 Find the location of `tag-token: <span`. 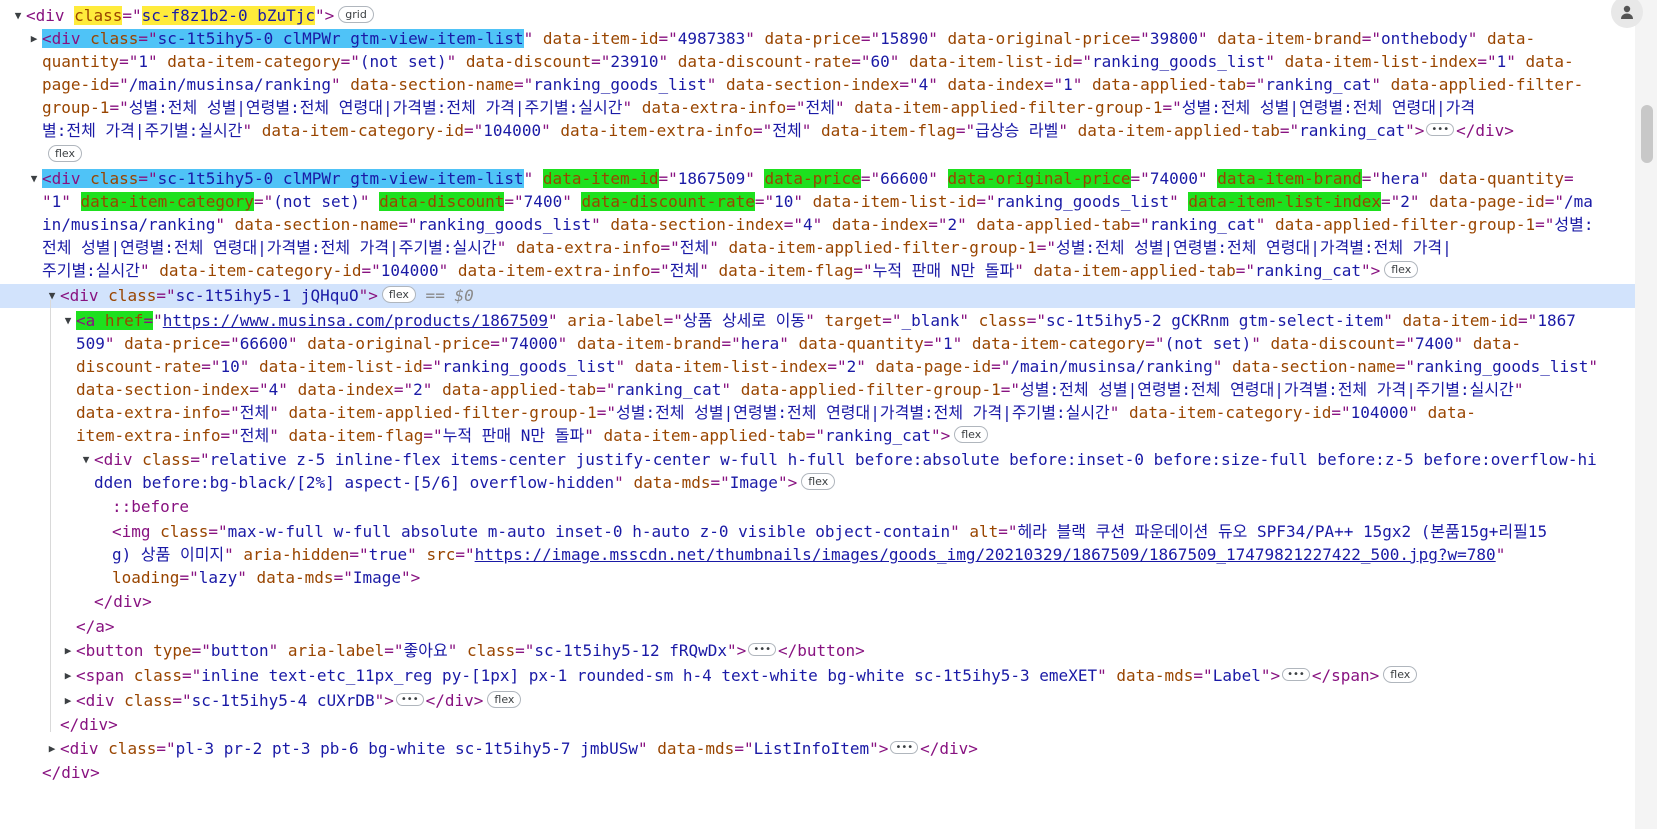

tag-token: <span is located at coordinates (105, 675).